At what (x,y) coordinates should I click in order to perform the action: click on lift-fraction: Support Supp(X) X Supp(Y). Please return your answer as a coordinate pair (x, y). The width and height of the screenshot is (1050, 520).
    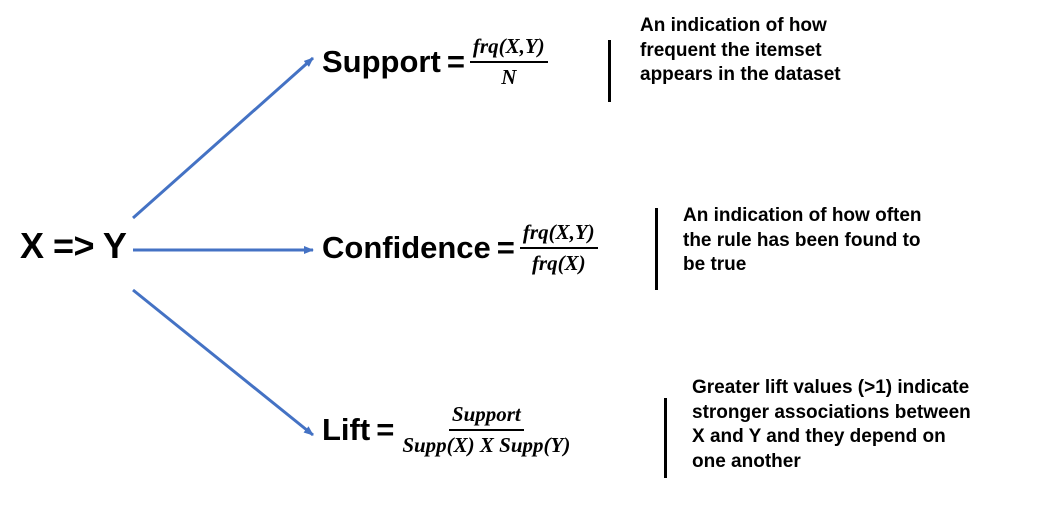
    Looking at the image, I should click on (486, 430).